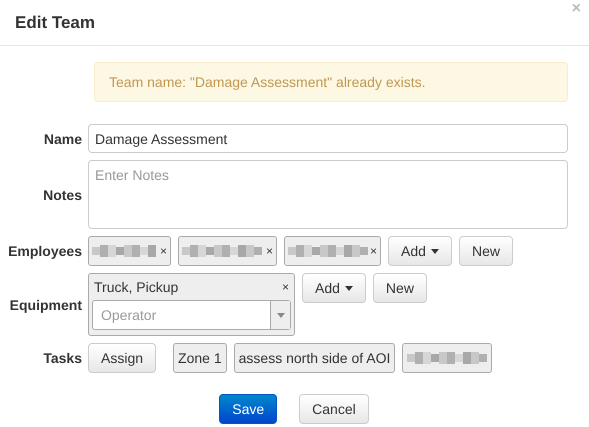 The image size is (589, 427). I want to click on blurred-text, so click(125, 251).